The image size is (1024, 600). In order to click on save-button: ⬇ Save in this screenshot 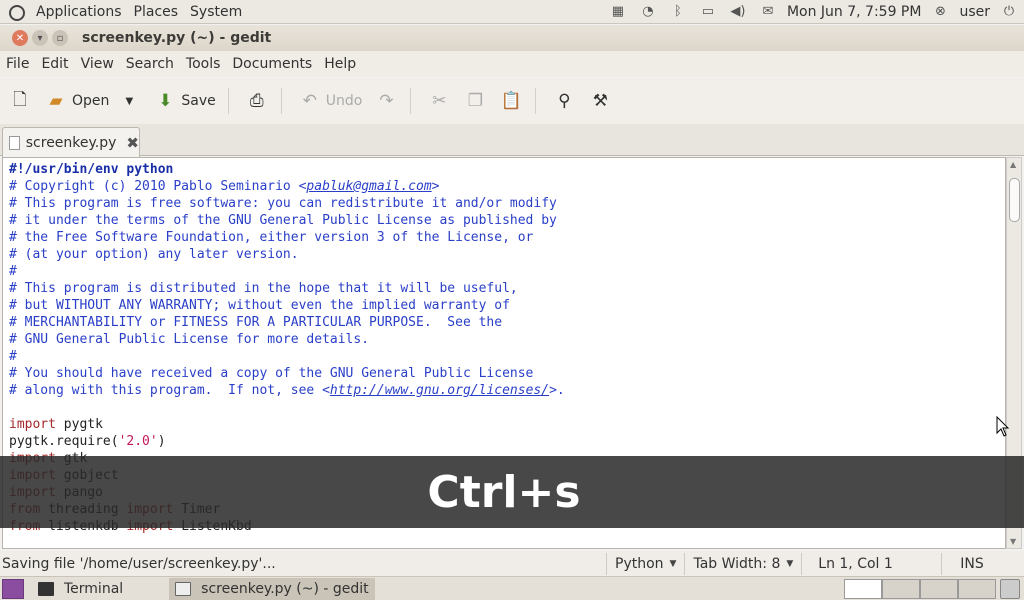, I will do `click(184, 101)`.